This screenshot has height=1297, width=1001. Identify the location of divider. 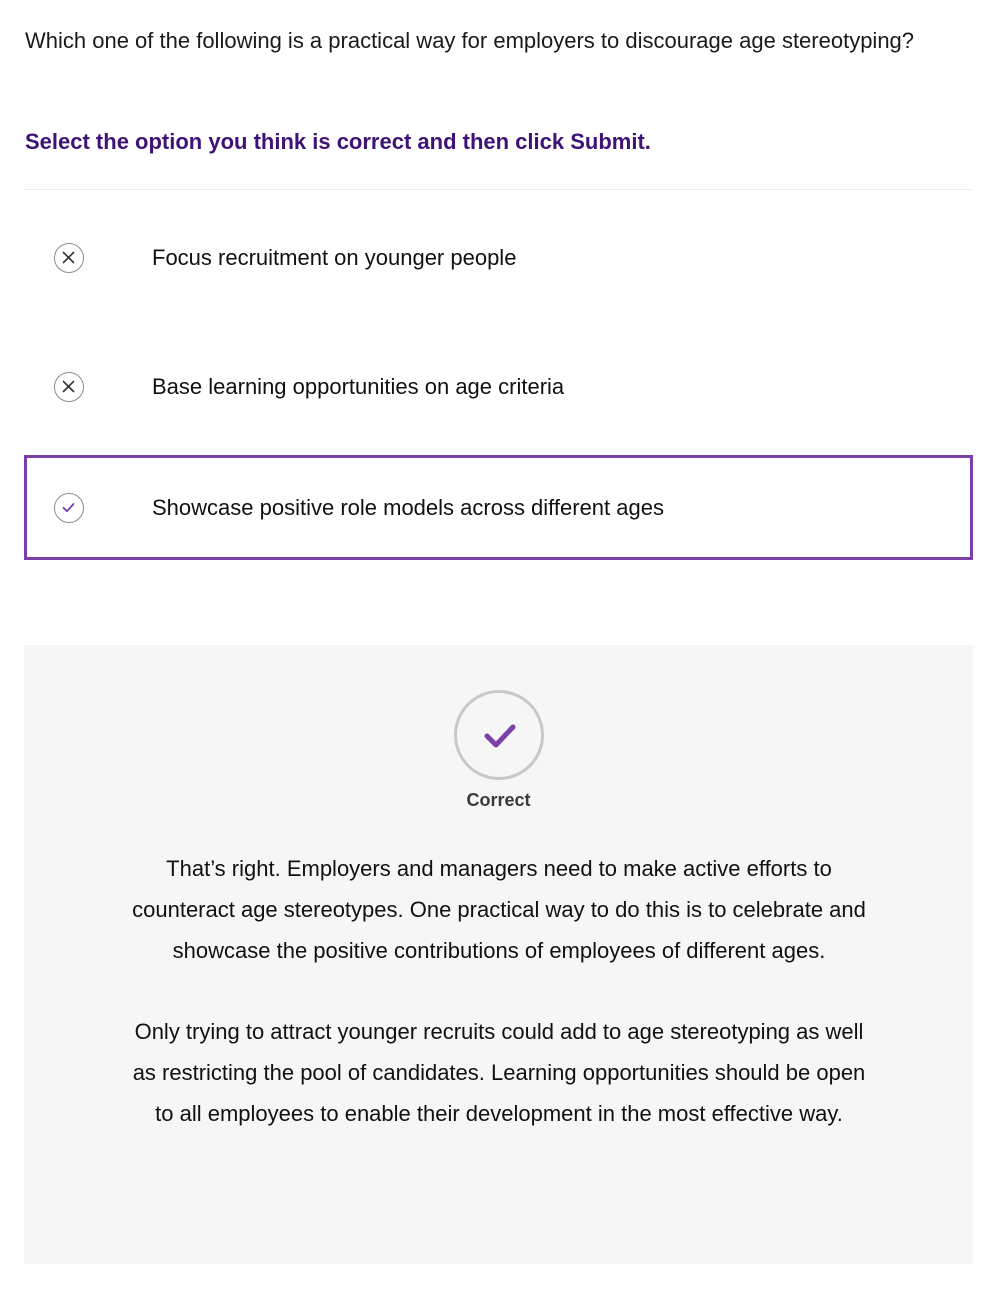
(498, 189).